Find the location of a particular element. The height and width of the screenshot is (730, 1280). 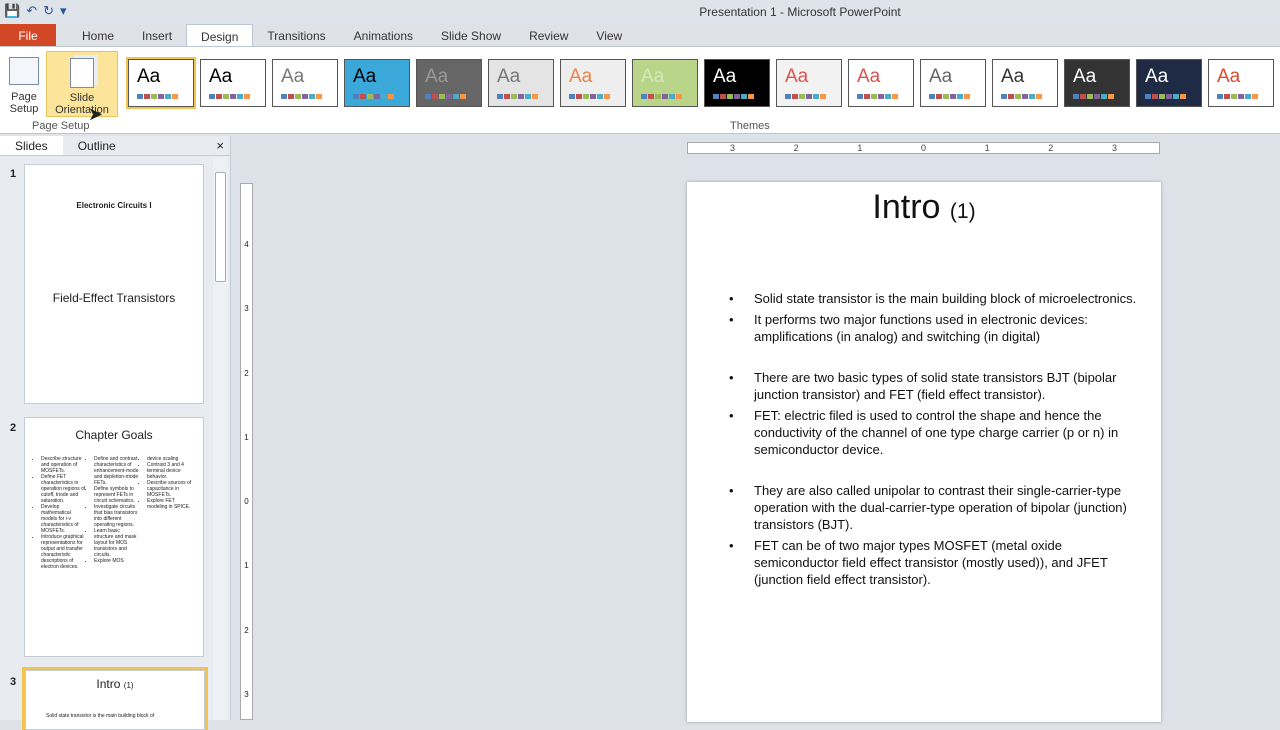

tab-slides: Slides is located at coordinates (31, 145).